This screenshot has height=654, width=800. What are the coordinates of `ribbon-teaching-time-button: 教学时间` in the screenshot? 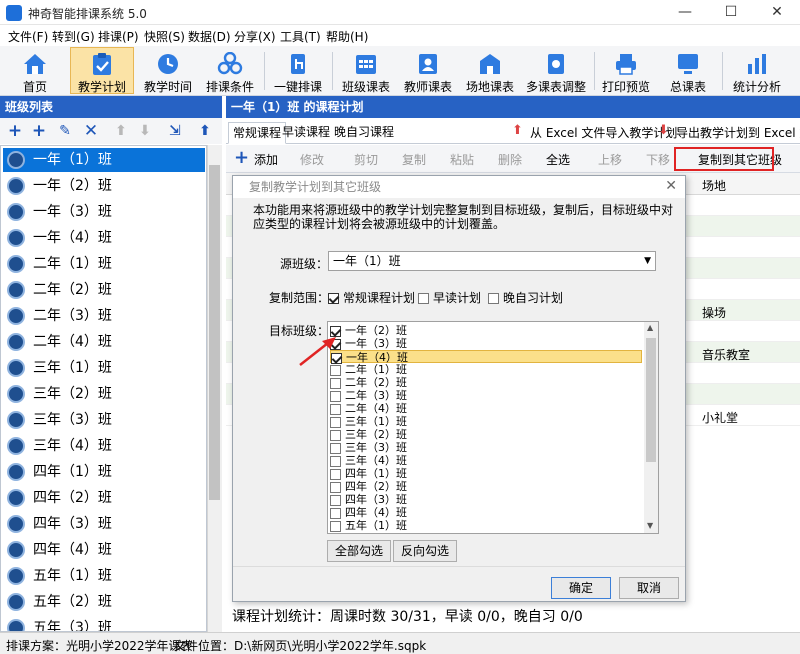 It's located at (168, 70).